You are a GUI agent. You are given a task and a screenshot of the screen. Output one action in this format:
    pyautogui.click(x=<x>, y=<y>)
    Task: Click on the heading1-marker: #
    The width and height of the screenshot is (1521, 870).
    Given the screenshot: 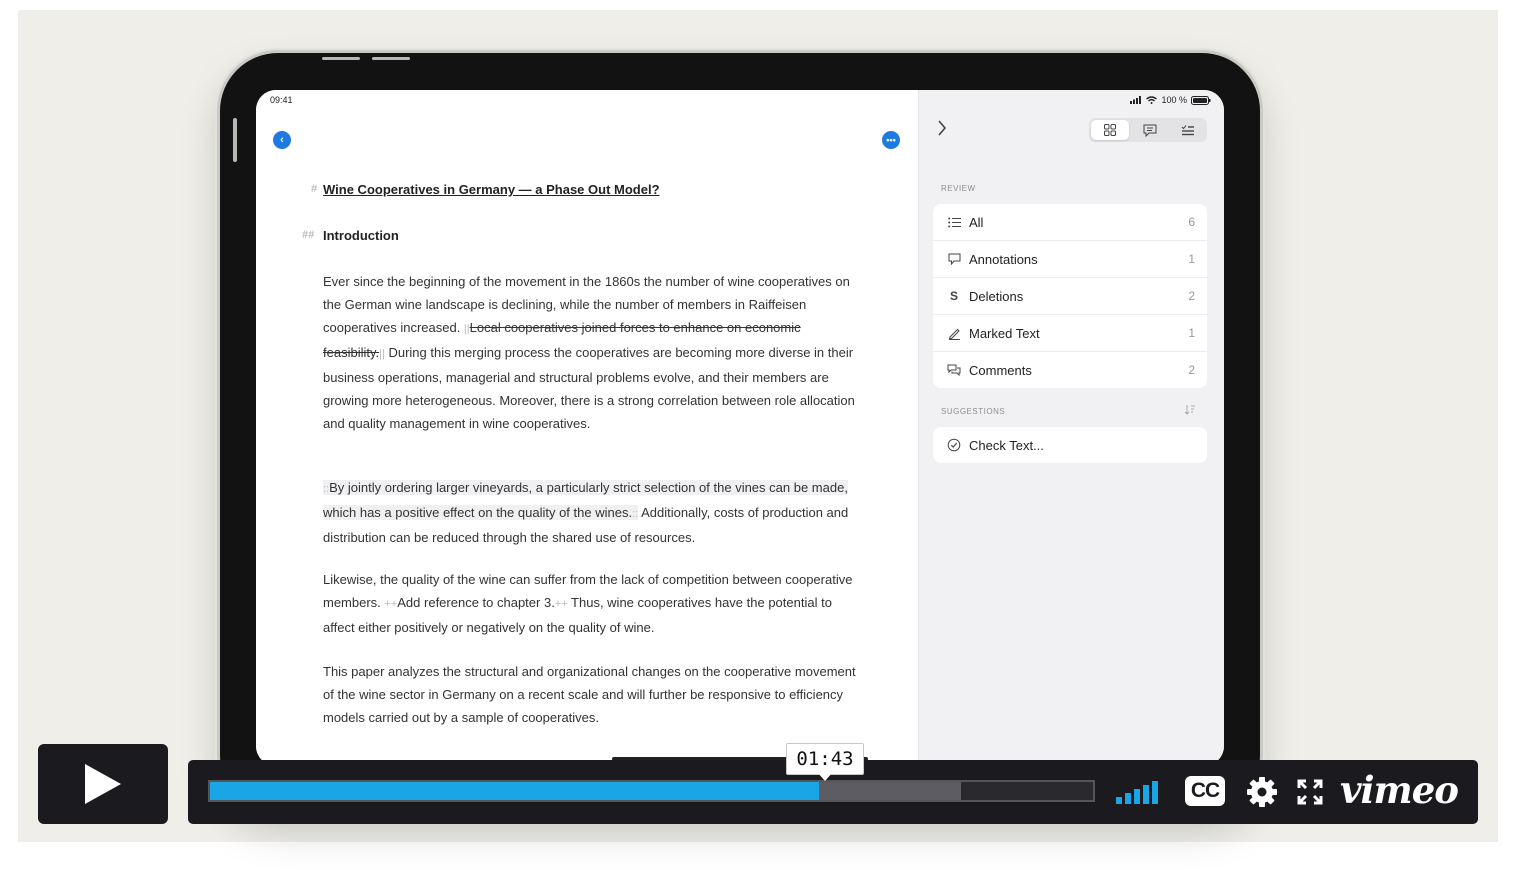 What is the action you would take?
    pyautogui.click(x=314, y=189)
    